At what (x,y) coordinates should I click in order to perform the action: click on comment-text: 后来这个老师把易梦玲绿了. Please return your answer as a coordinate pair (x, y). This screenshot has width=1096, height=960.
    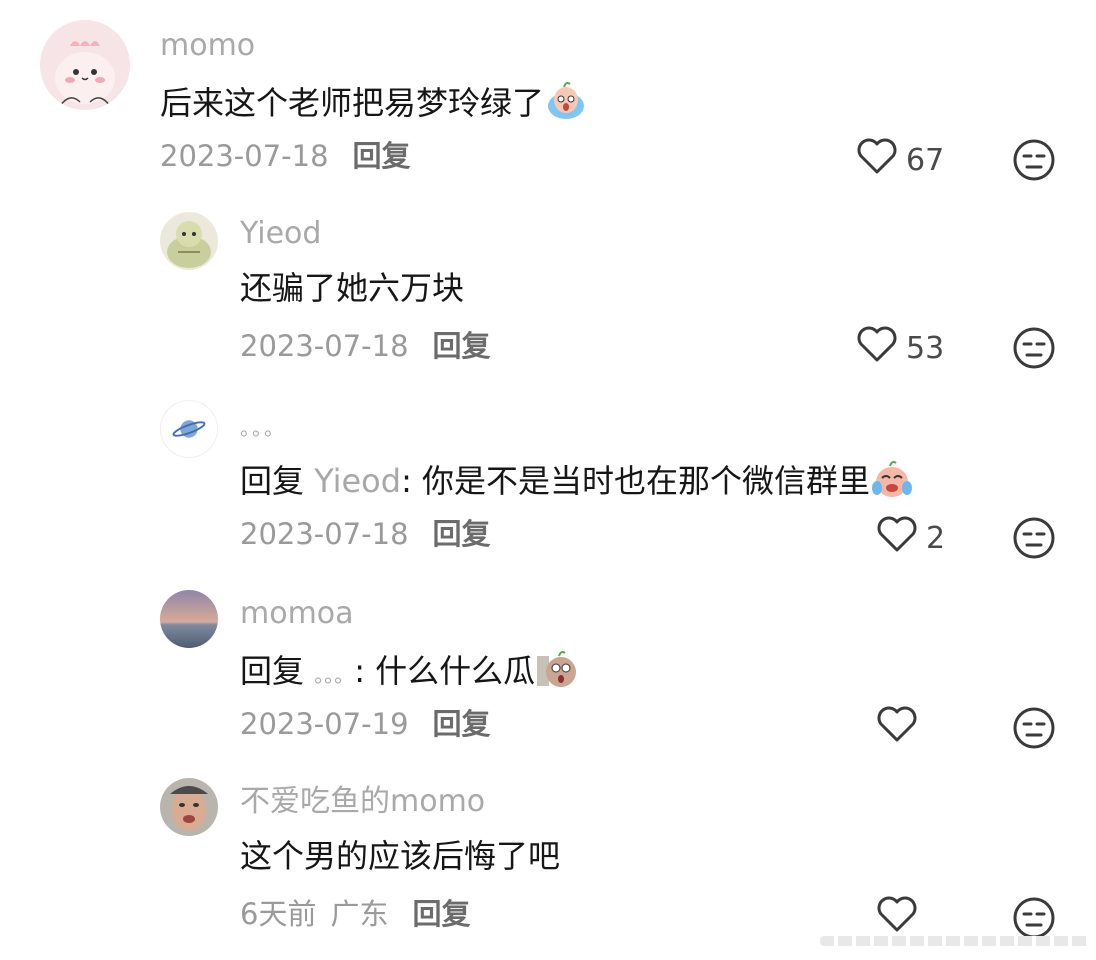
    Looking at the image, I should click on (374, 101).